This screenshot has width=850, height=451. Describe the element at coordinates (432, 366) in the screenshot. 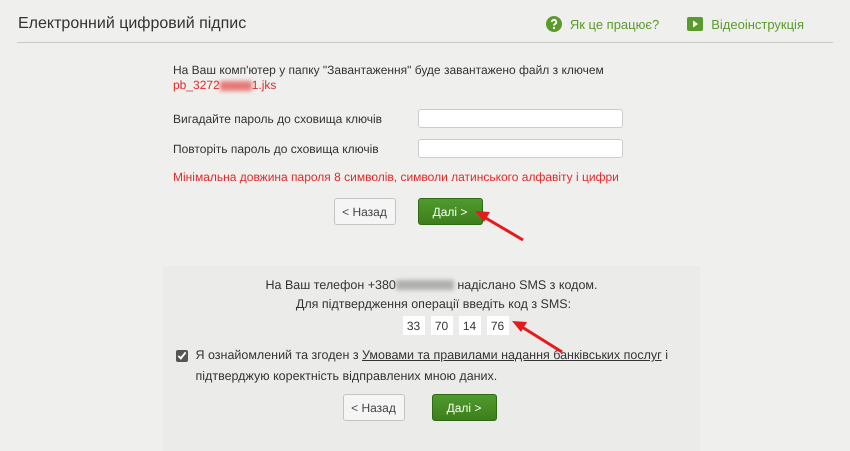

I see `agreement-text: Я ознайомлений та згоден з Умовами та правилами надання банківських послуг і підтверджую коректність відправлених мною даних.` at that location.